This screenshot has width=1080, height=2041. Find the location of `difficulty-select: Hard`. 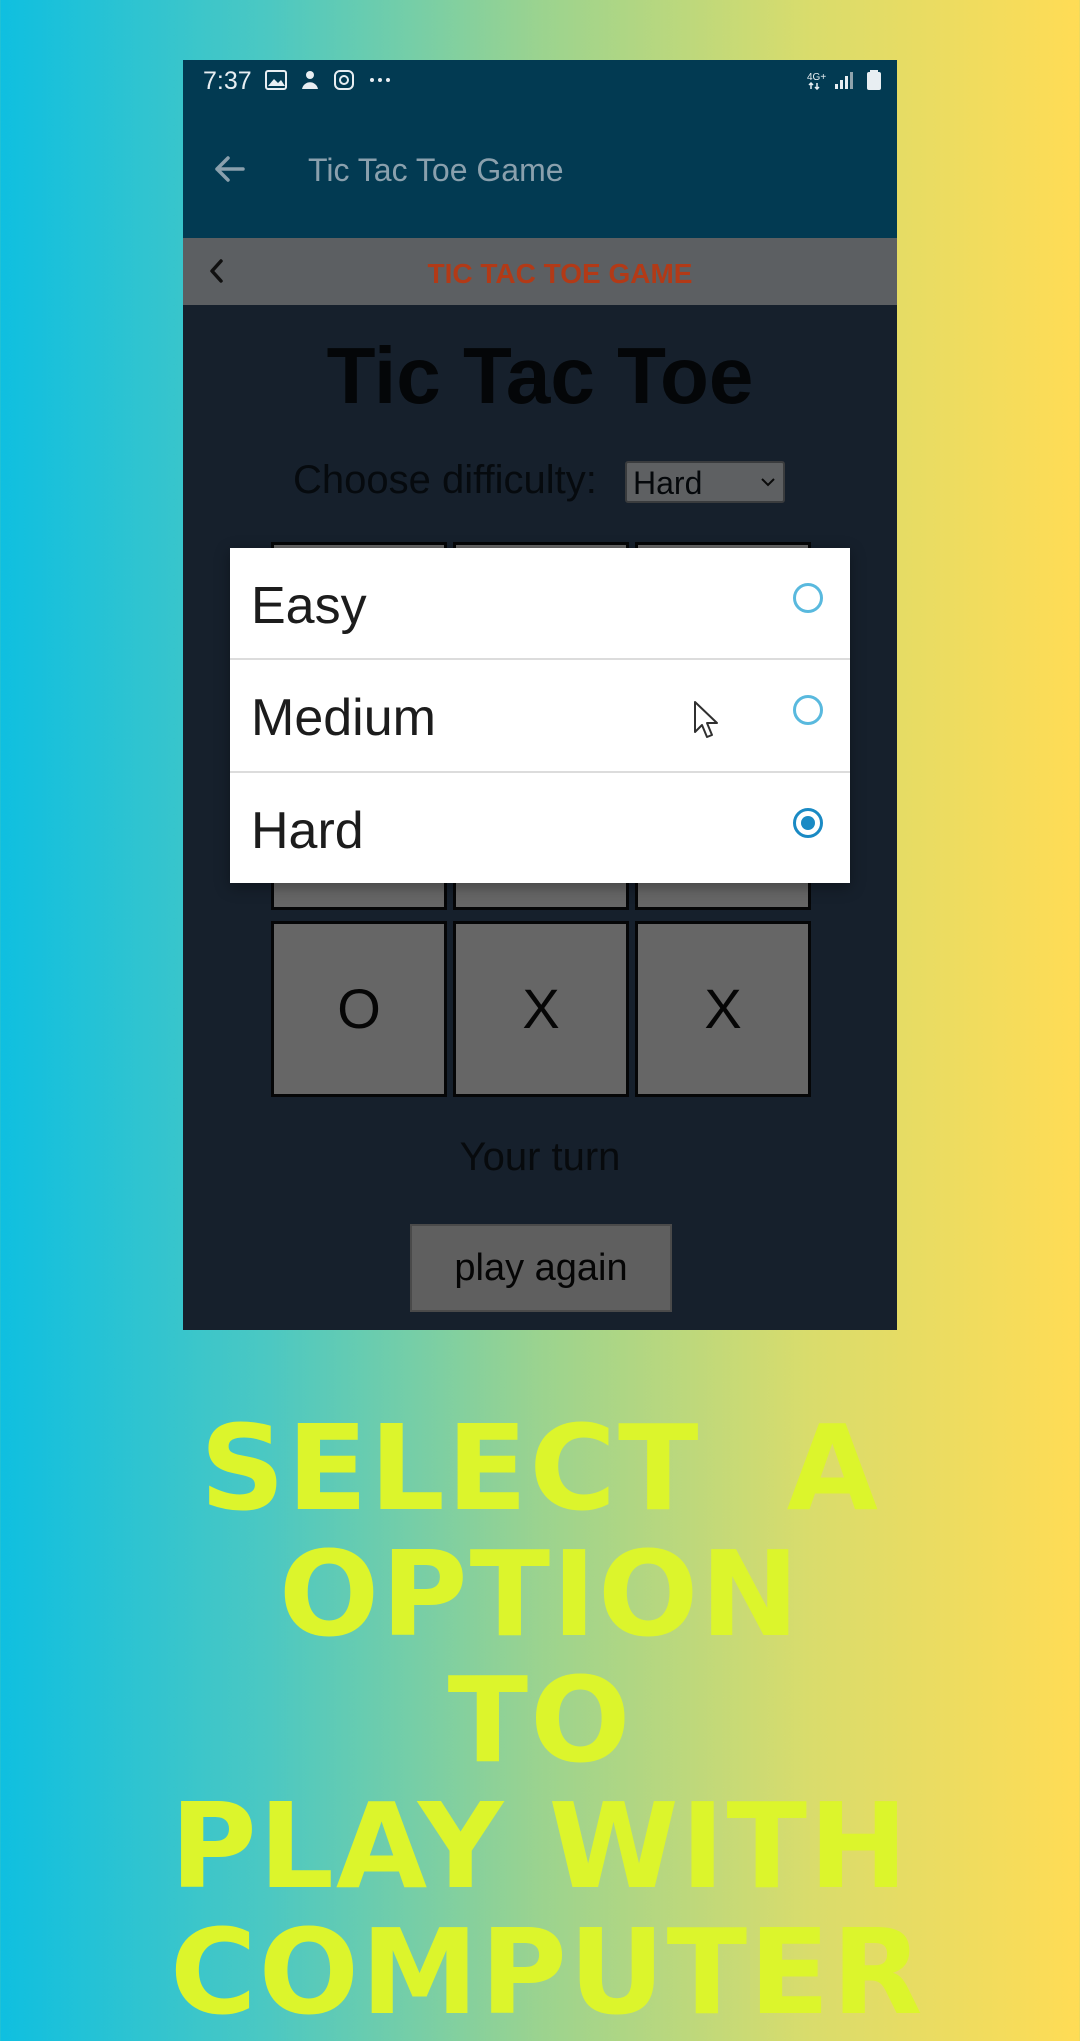

difficulty-select: Hard is located at coordinates (705, 482).